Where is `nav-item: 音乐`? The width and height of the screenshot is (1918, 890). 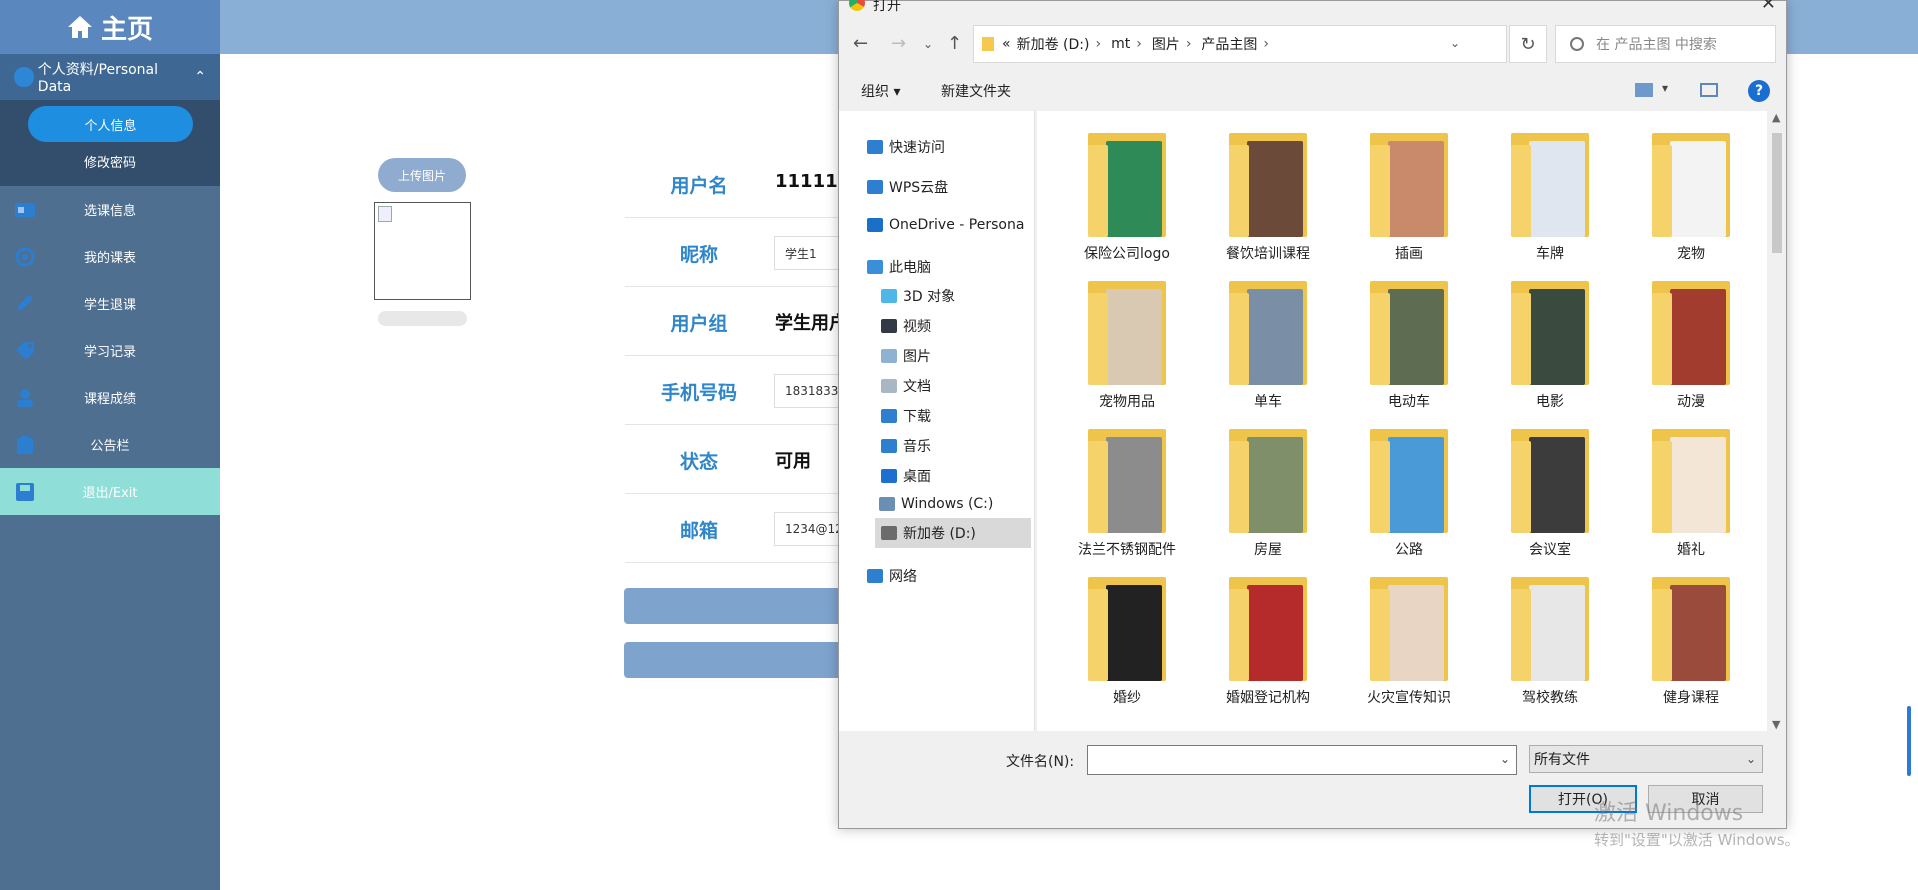
nav-item: 音乐 is located at coordinates (906, 446).